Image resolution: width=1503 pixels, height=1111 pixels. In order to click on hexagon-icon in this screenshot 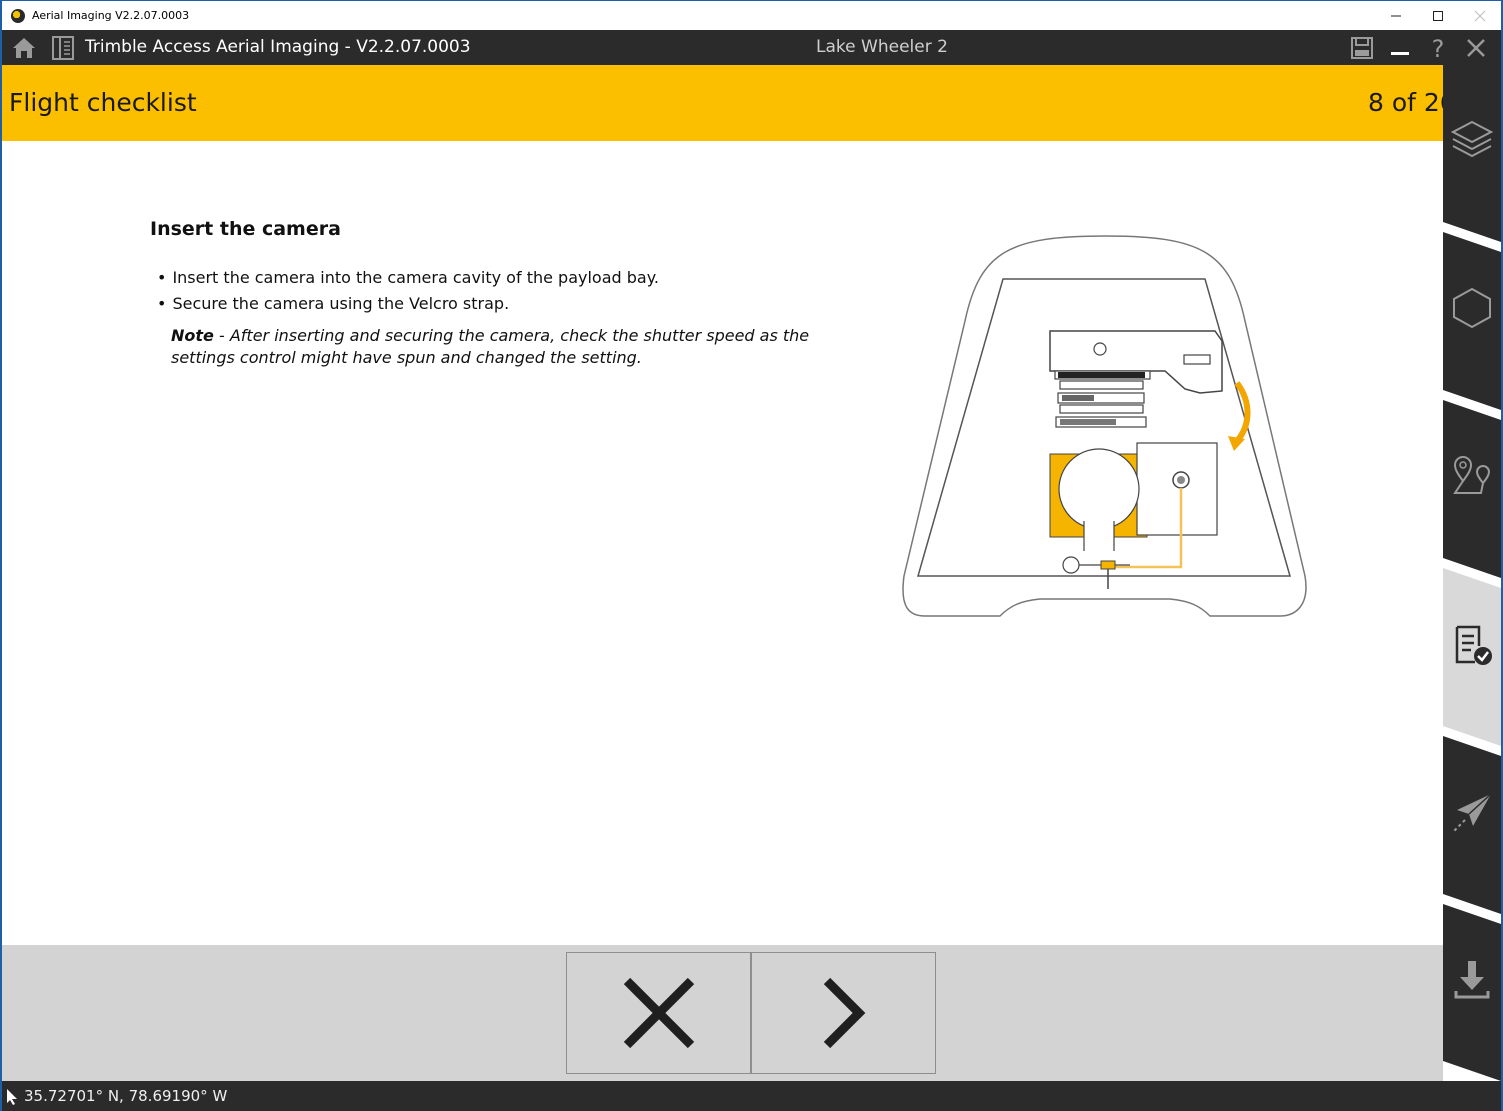, I will do `click(1472, 308)`.